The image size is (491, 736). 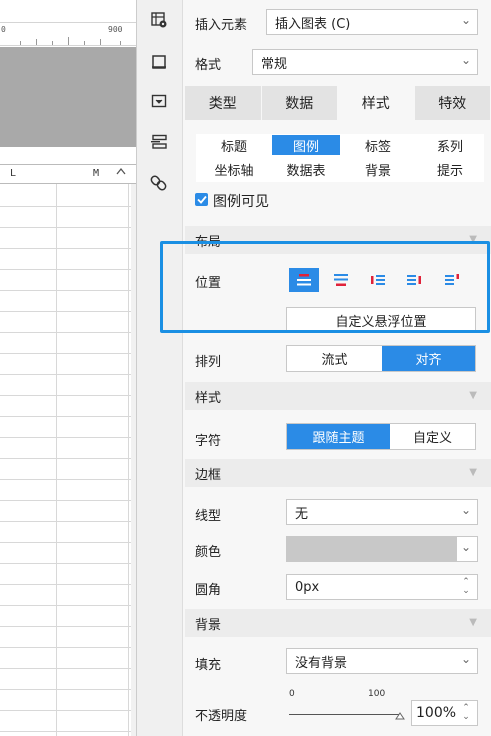 What do you see at coordinates (201, 199) in the screenshot?
I see `legend-visible-checkbox` at bounding box center [201, 199].